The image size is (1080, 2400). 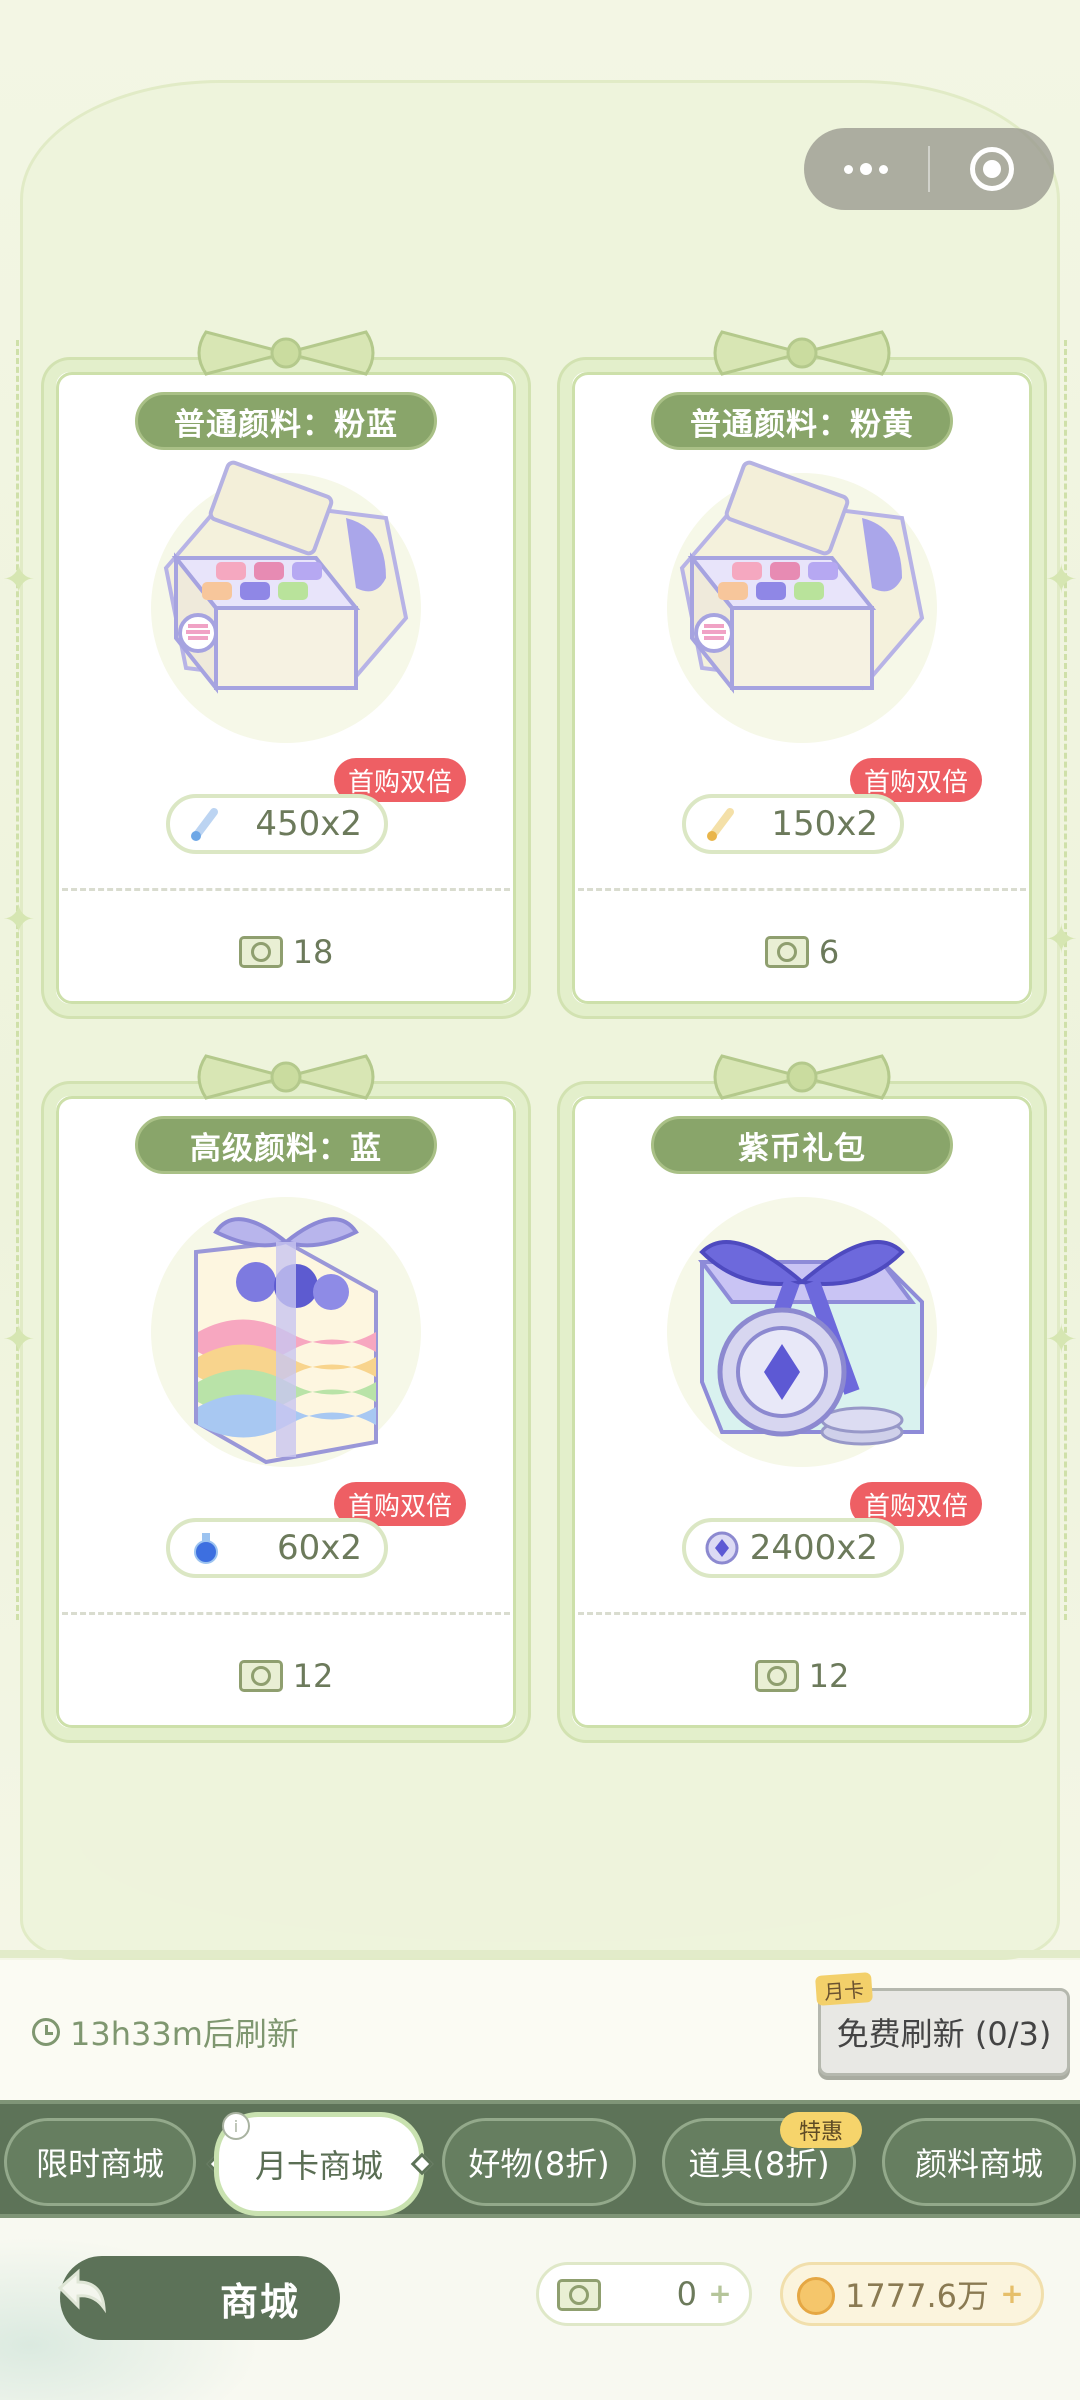 I want to click on price-value: 6, so click(x=829, y=952).